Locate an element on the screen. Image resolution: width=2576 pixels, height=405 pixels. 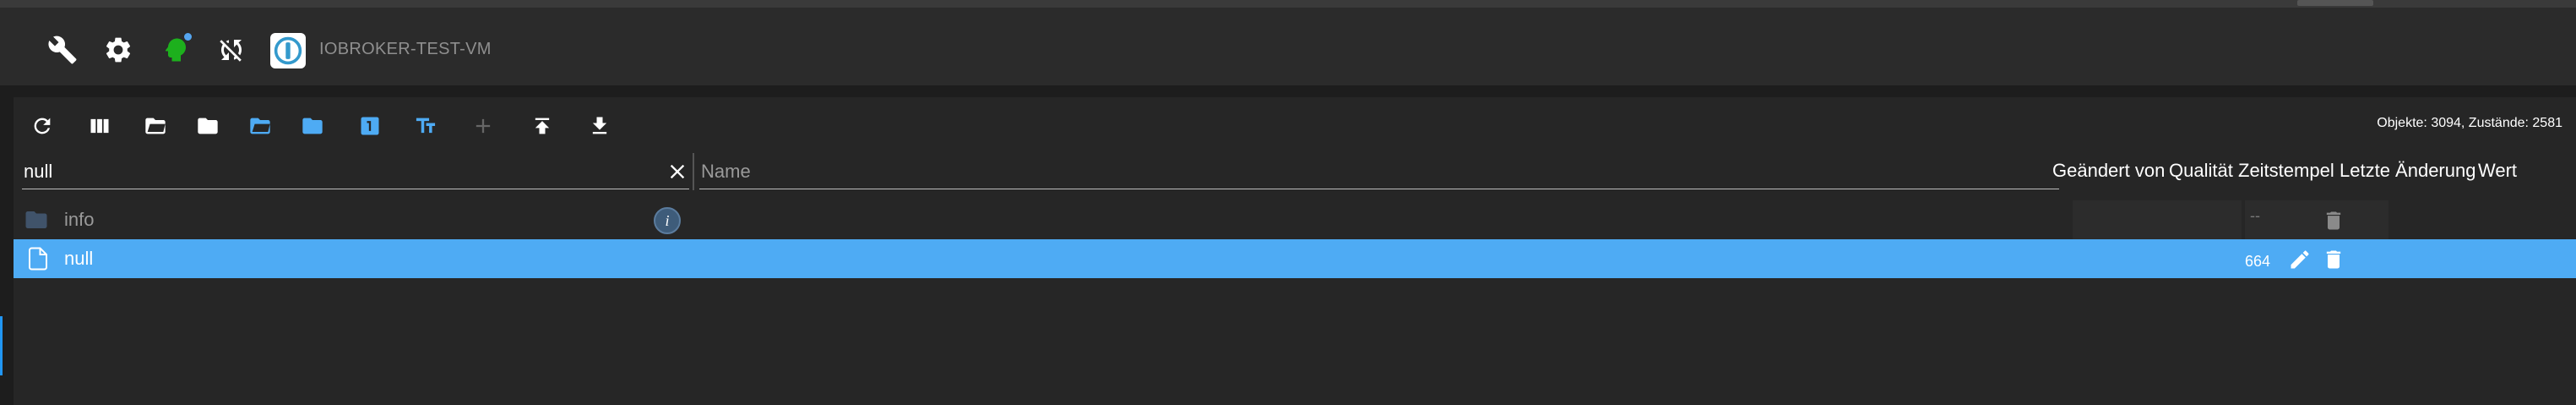
upload-icon is located at coordinates (542, 126).